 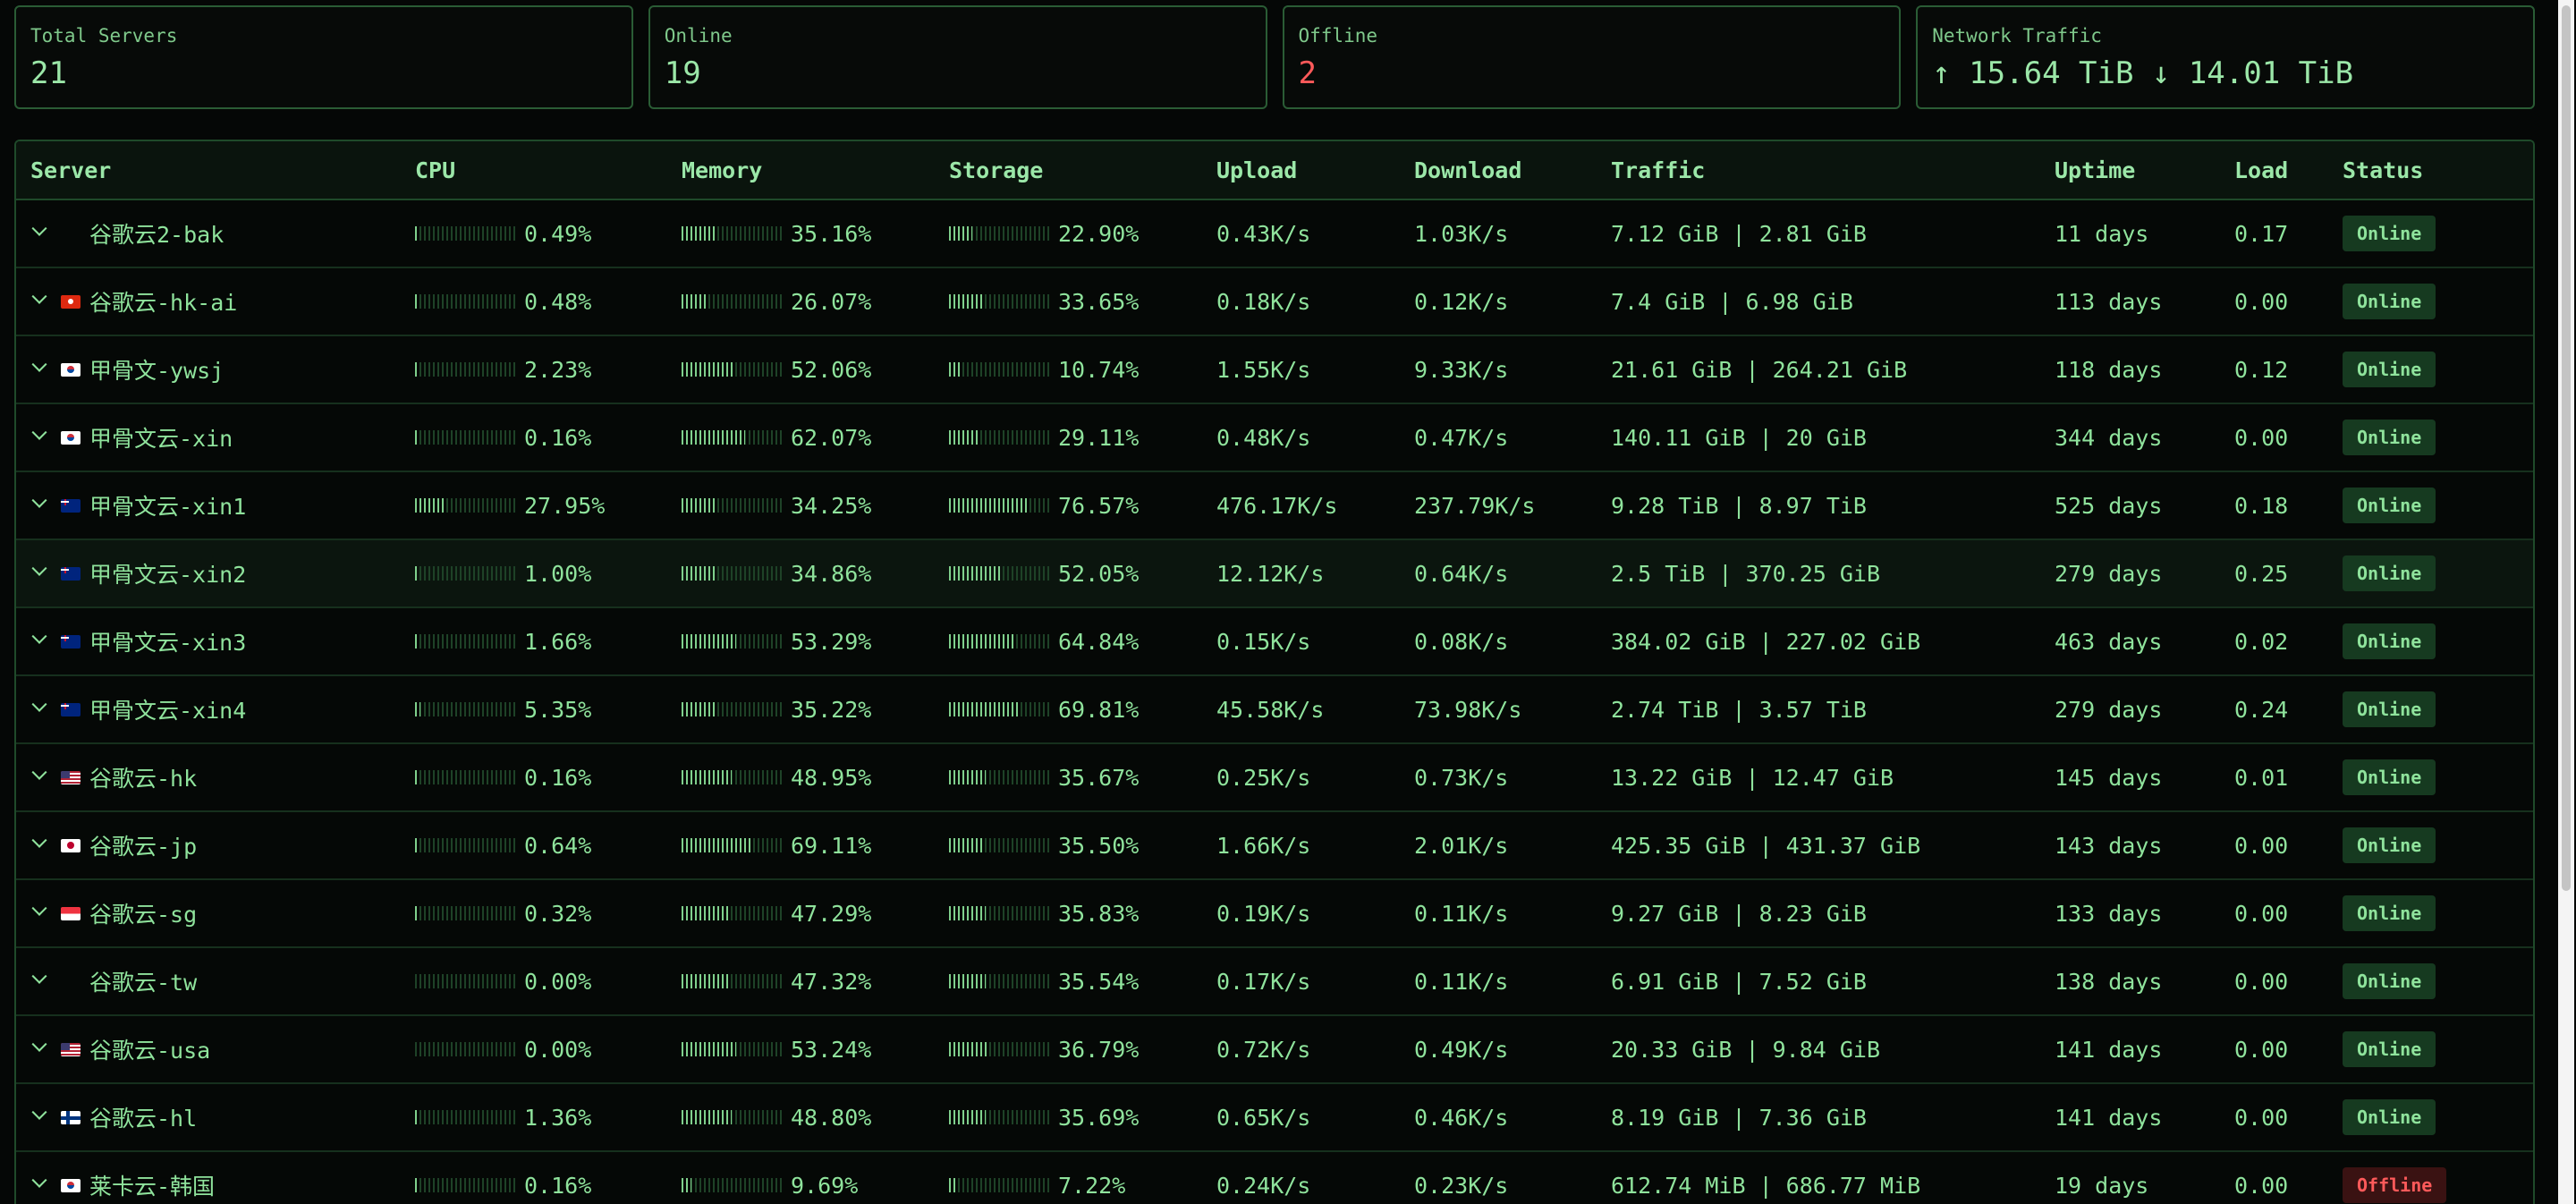 What do you see at coordinates (815, 642) in the screenshot?
I see `memory-cell: 53.29%` at bounding box center [815, 642].